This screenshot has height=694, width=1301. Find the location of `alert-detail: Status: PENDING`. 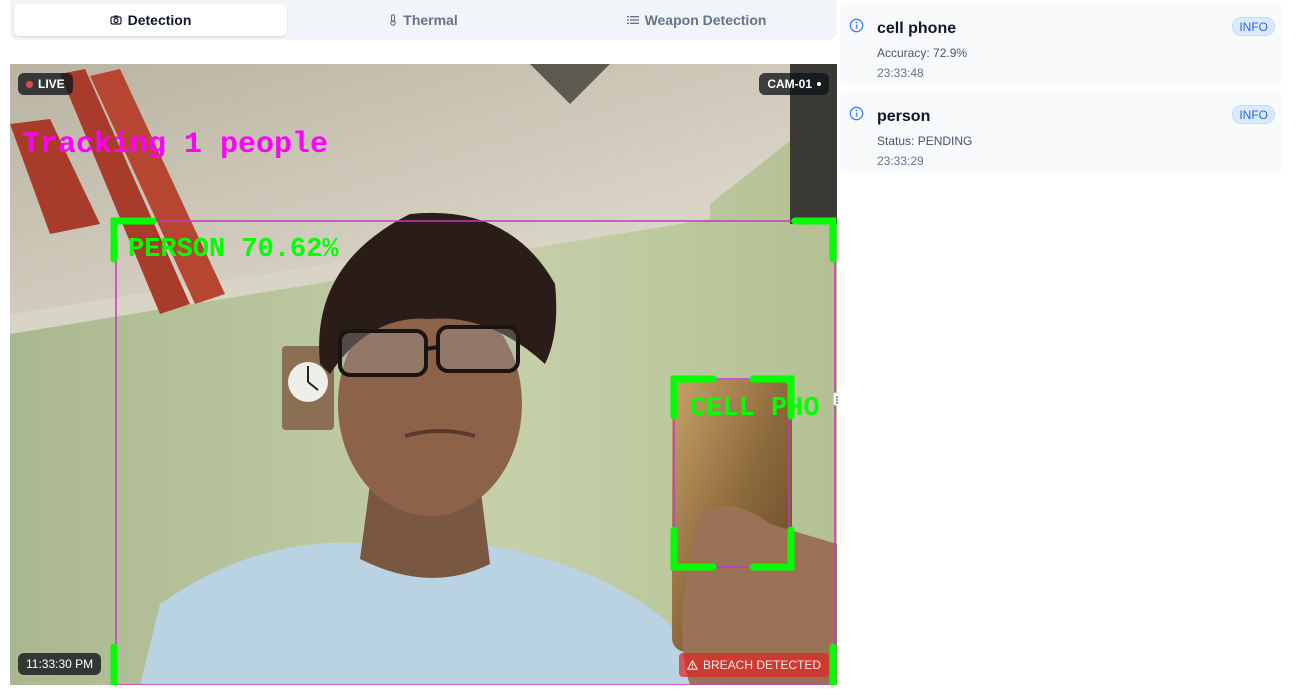

alert-detail: Status: PENDING is located at coordinates (925, 141).